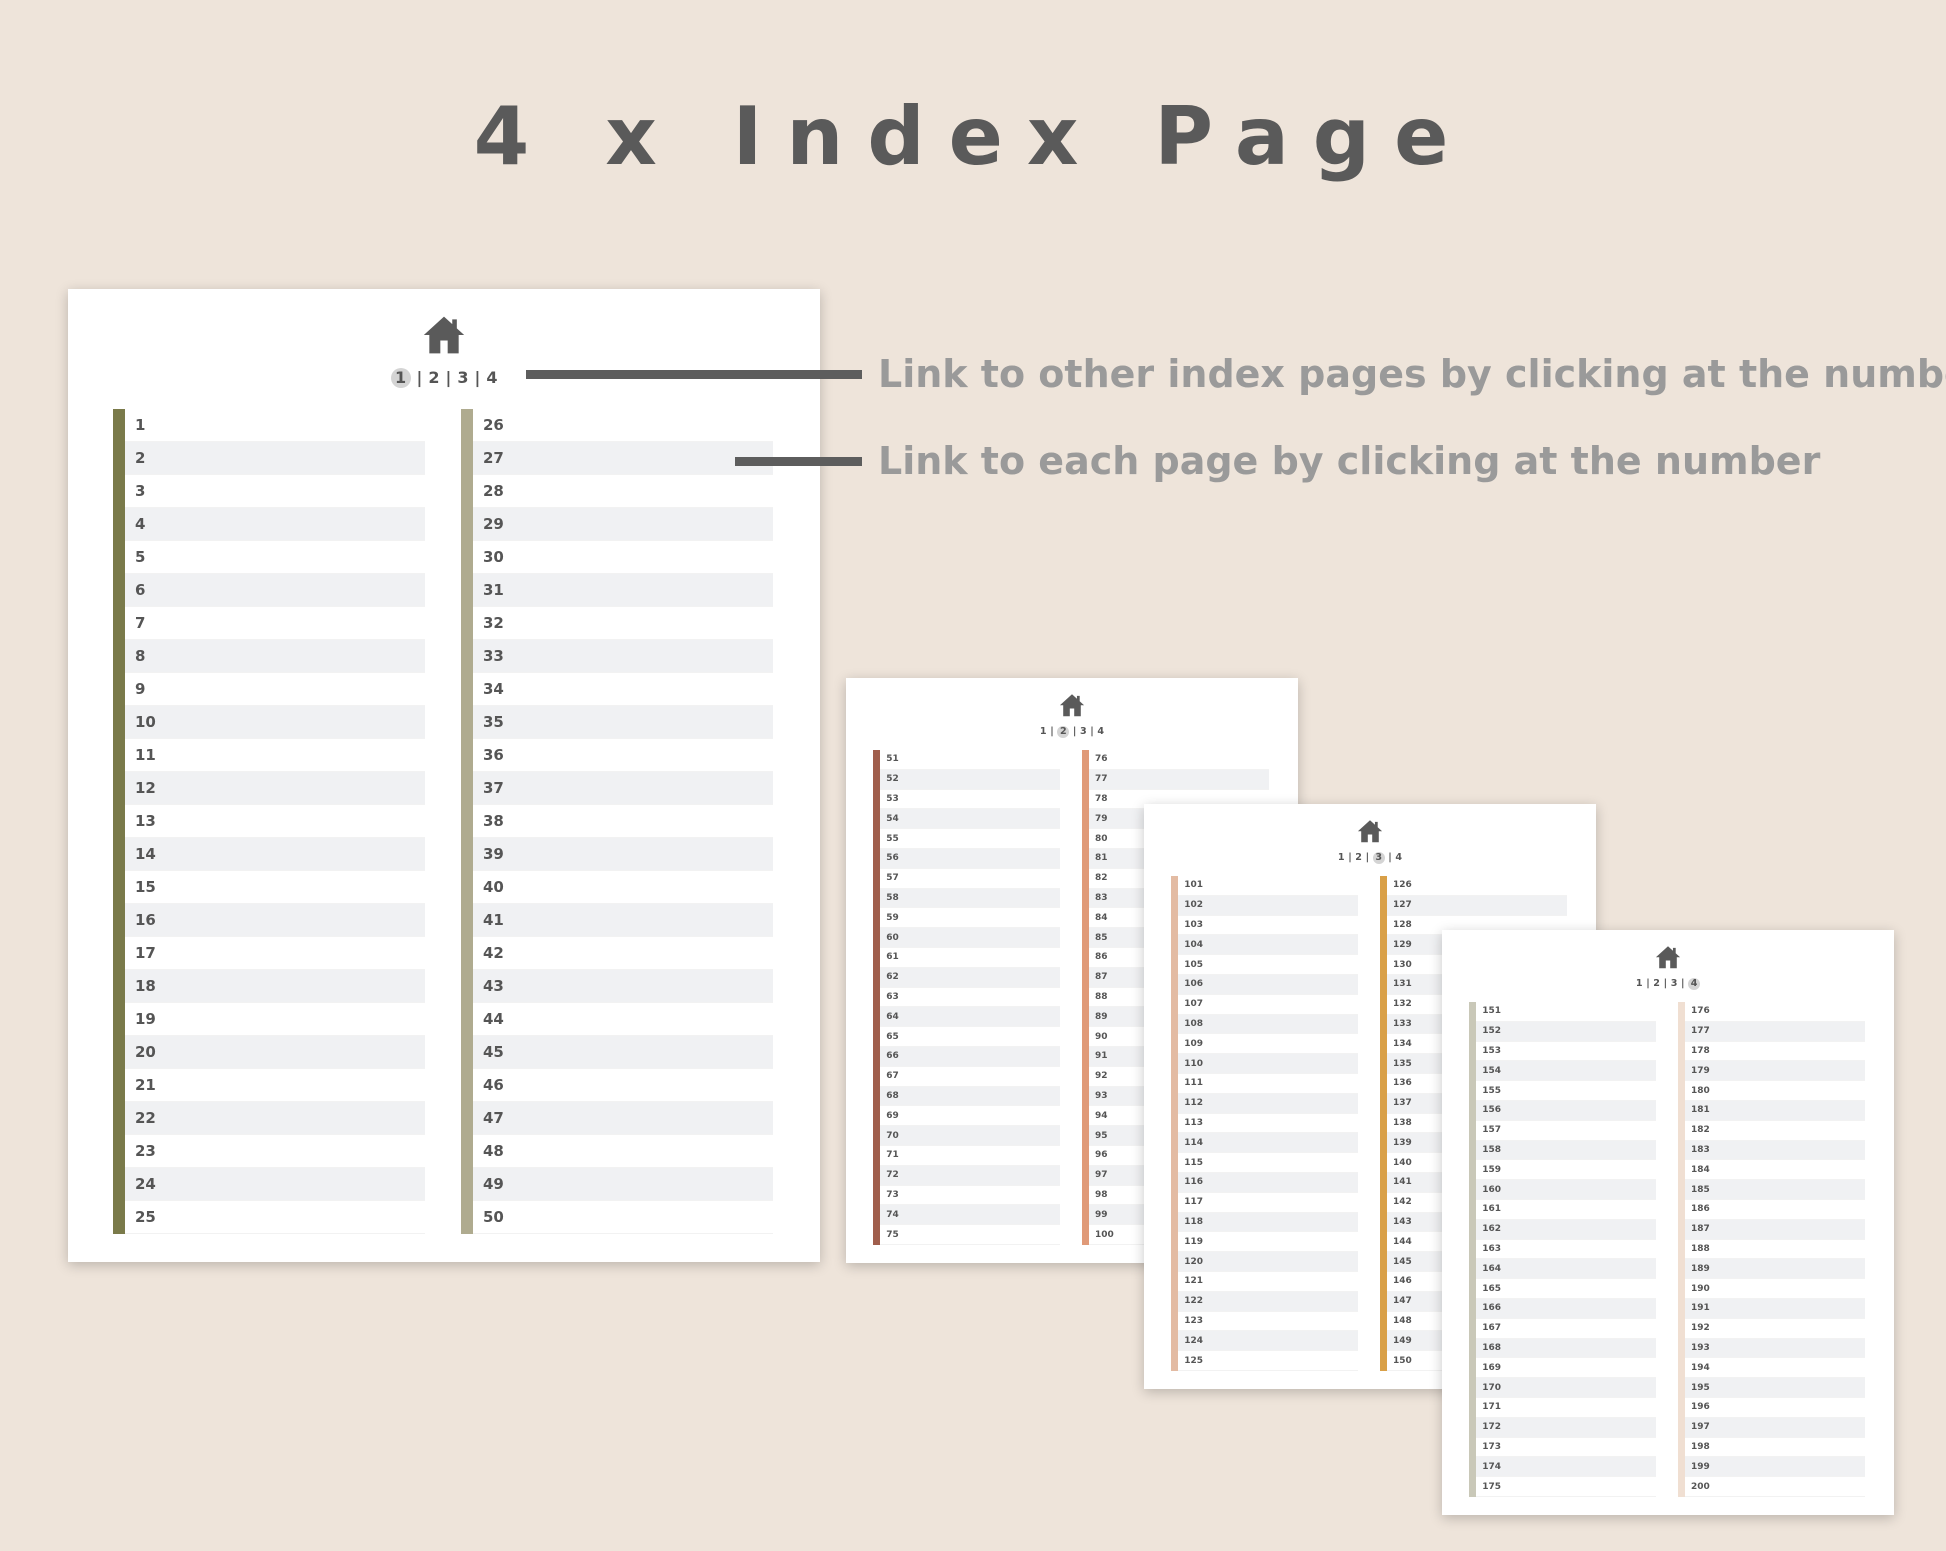  Describe the element at coordinates (1402, 1182) in the screenshot. I see `index-row-number: 141` at that location.